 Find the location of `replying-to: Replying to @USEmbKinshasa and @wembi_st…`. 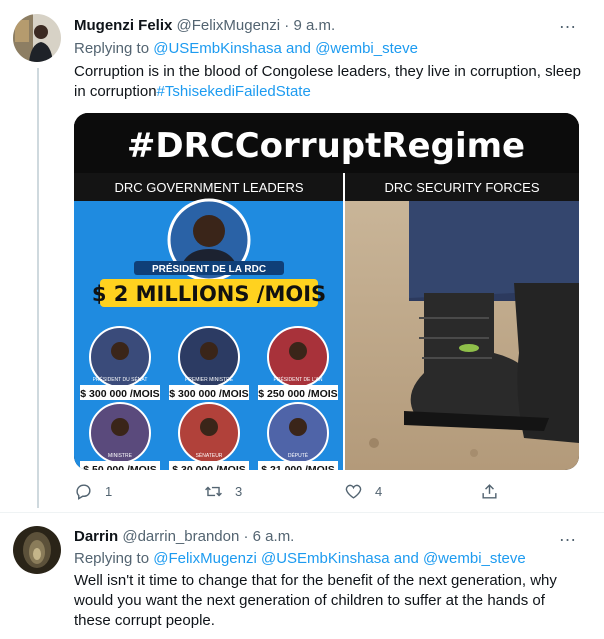

replying-to: Replying to @USEmbKinshasa and @wembi_st… is located at coordinates (246, 49).